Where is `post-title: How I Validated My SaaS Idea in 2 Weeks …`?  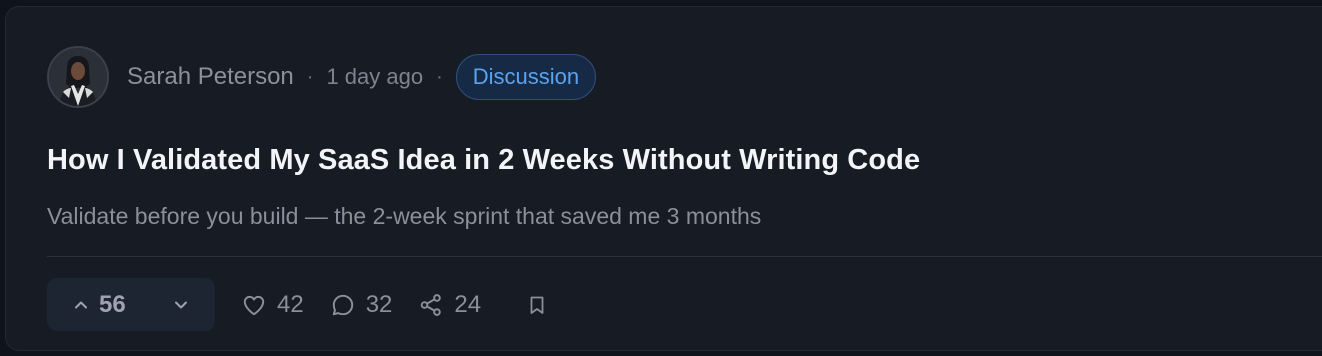 post-title: How I Validated My SaaS Idea in 2 Weeks … is located at coordinates (483, 160).